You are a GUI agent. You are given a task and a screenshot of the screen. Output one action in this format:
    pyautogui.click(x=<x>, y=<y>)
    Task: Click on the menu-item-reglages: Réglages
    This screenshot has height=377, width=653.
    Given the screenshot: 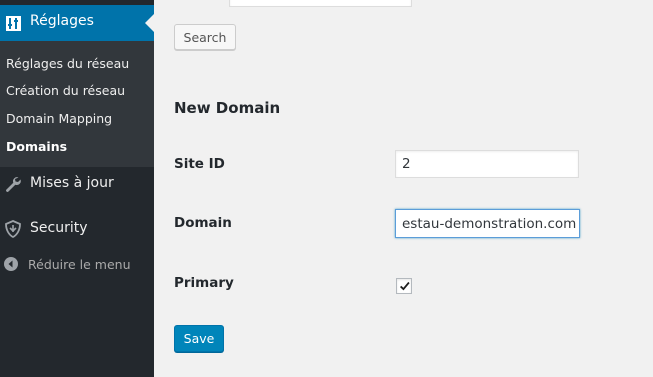 What is the action you would take?
    pyautogui.click(x=77, y=23)
    